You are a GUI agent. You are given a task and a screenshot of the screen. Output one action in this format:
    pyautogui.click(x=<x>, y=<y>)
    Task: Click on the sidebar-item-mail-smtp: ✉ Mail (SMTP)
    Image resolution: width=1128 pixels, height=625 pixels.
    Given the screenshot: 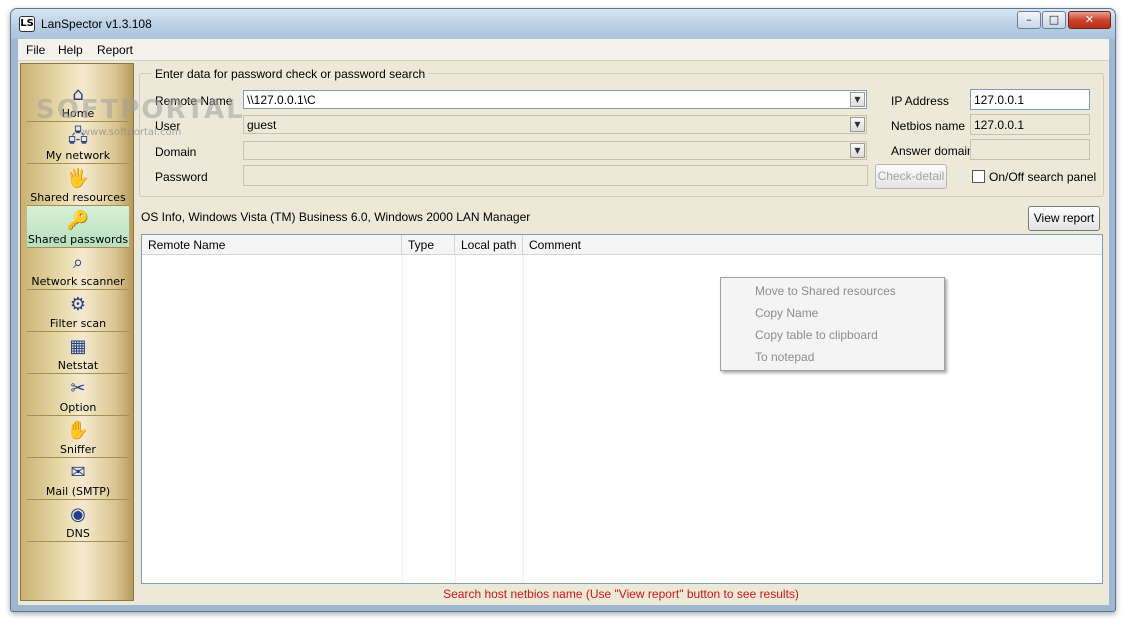 What is the action you would take?
    pyautogui.click(x=78, y=479)
    